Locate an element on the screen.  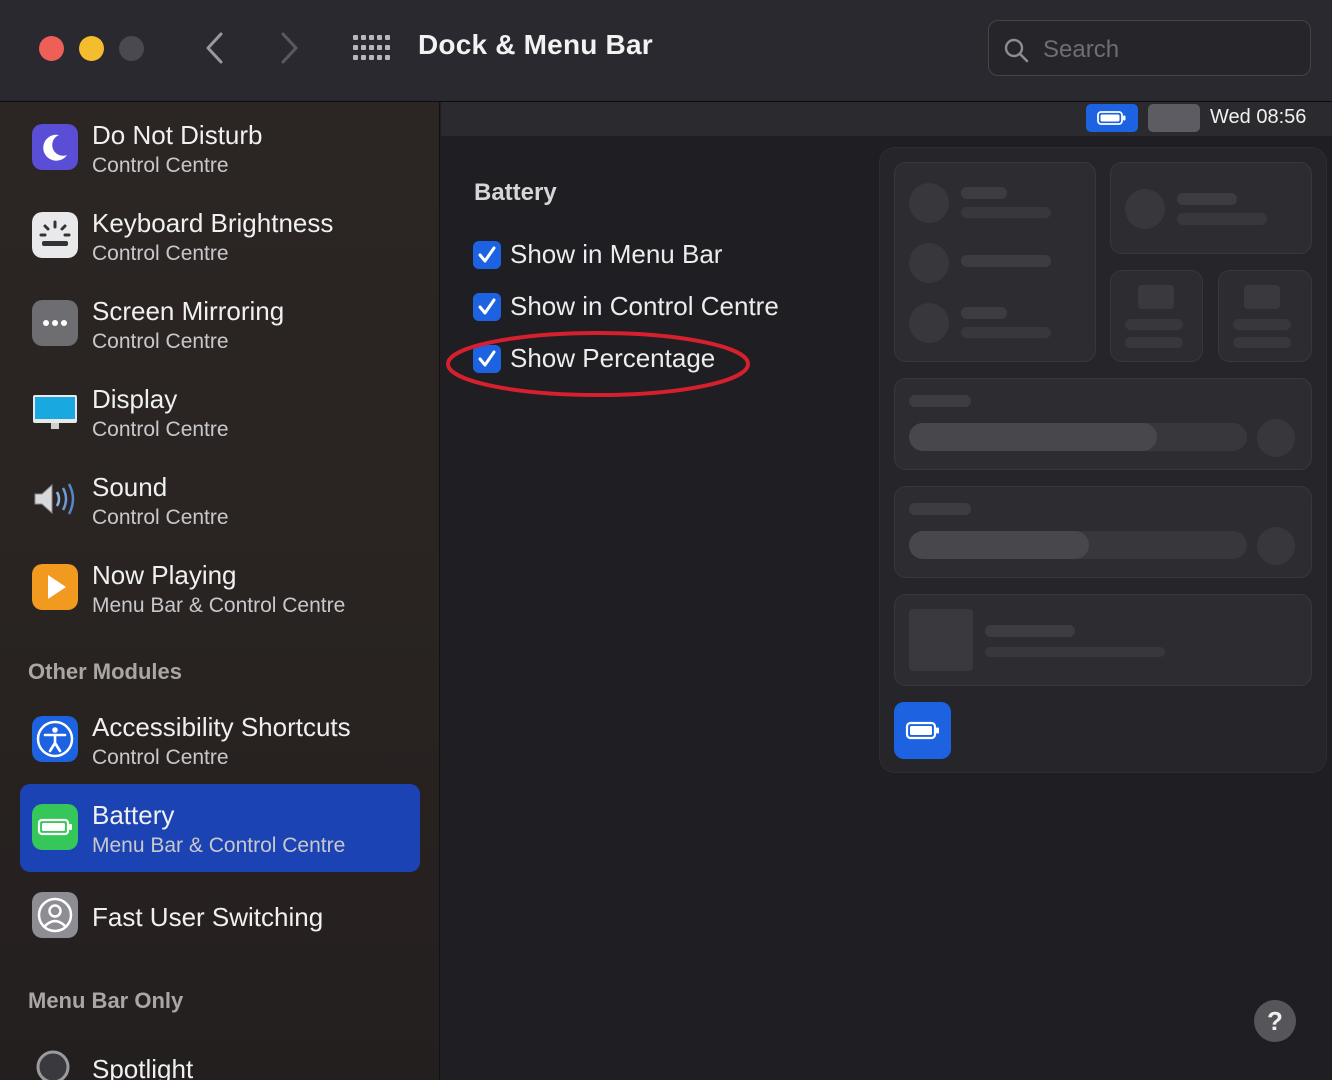
preview-small-tile-left is located at coordinates (1156, 316).